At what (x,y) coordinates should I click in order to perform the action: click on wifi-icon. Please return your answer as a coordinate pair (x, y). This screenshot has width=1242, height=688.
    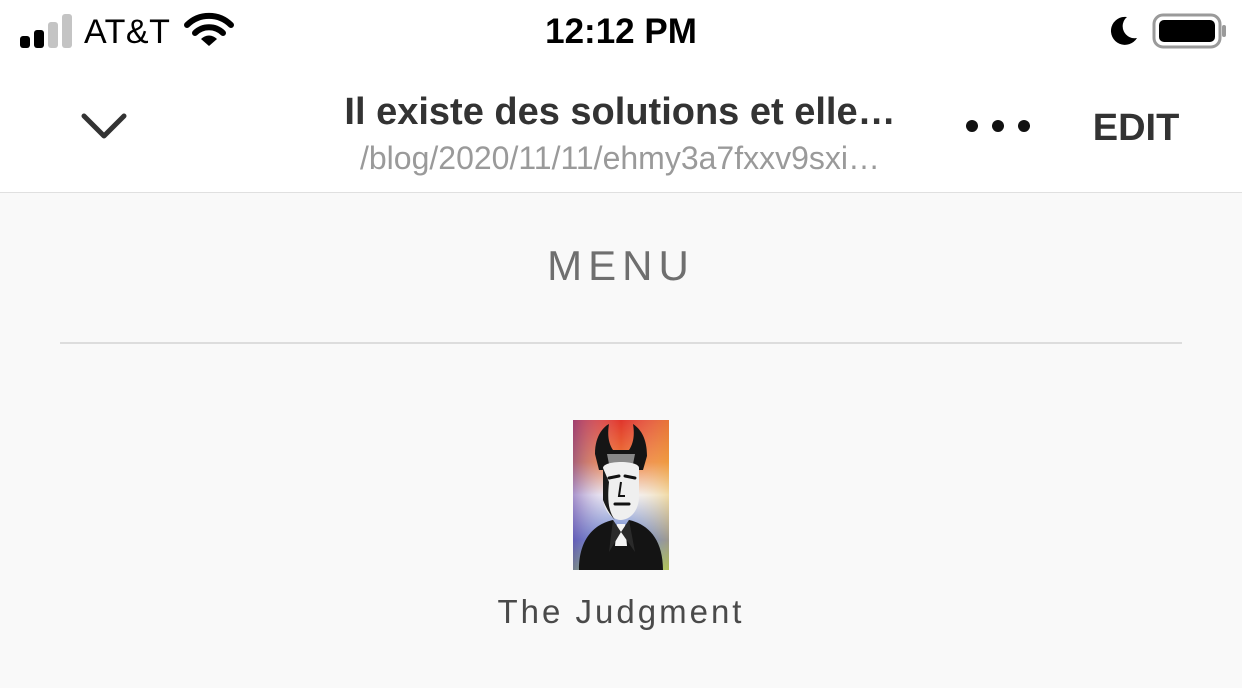
    Looking at the image, I should click on (209, 29).